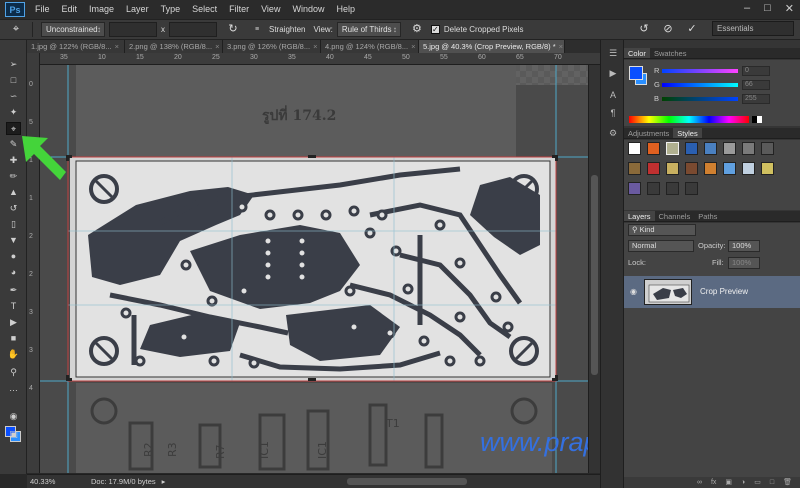 The image size is (800, 488). Describe the element at coordinates (13, 224) in the screenshot. I see `eraser-tool-icon: ▯` at that location.